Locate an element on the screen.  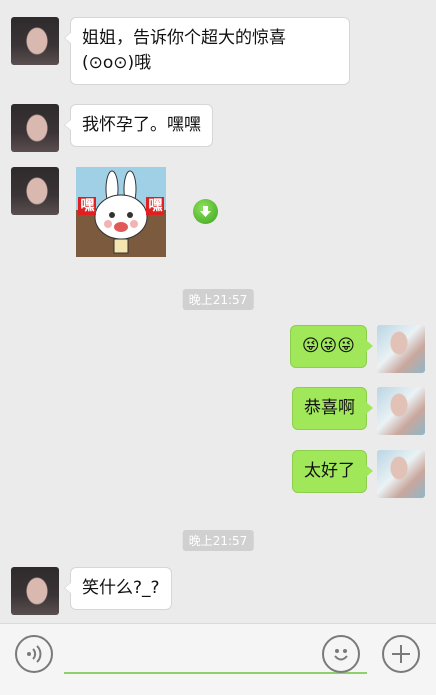
rabbit-sticker-image: 嘿 嘿 is located at coordinates (121, 212).